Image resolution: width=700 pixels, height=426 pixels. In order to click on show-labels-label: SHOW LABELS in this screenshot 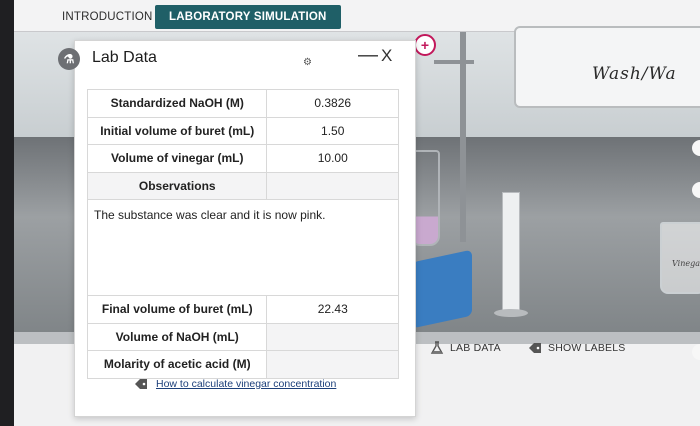, I will do `click(587, 348)`.